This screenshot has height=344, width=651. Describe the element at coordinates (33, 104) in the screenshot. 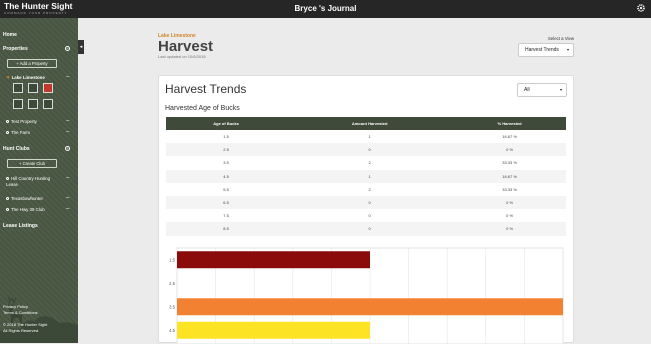

I see `harvest-icon` at that location.